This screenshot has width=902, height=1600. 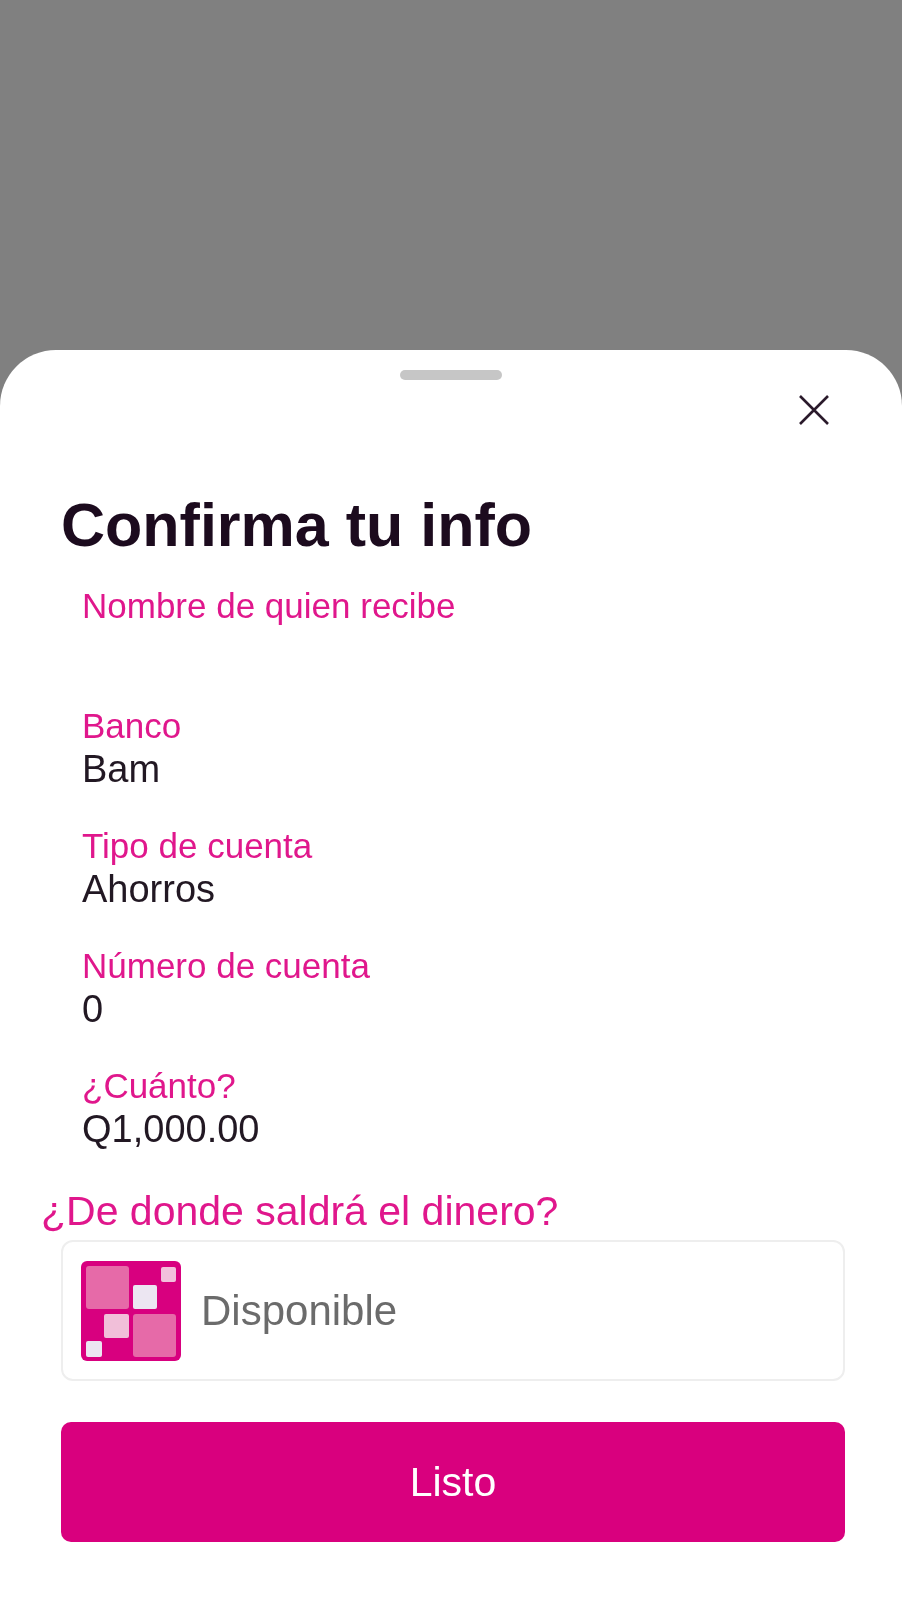 I want to click on account-card: Disponible, so click(x=453, y=1310).